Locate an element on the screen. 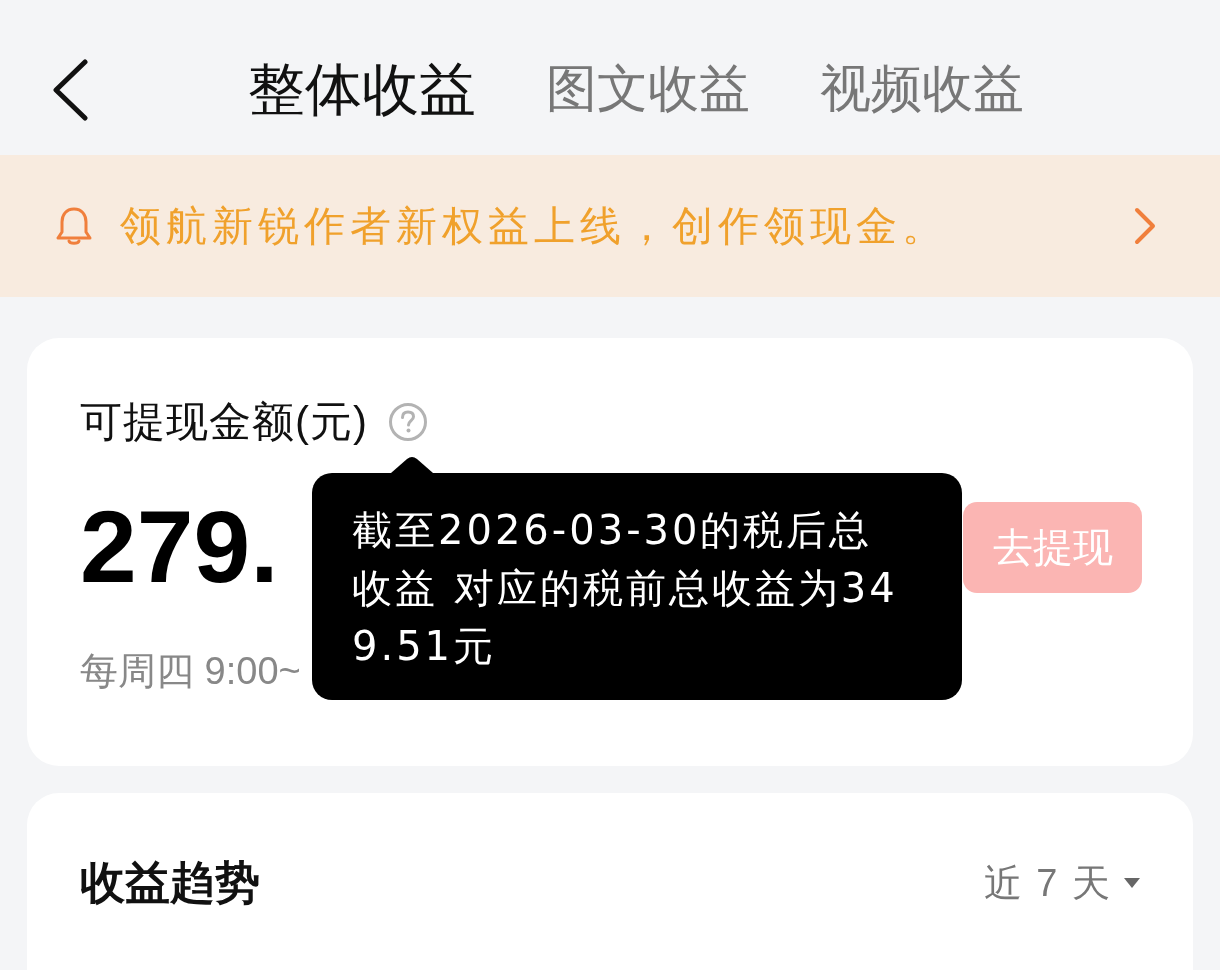 This screenshot has height=970, width=1220. tooltip-text: 截至2026-03-30的税后总收益 对应的税前总收益为349.51元 is located at coordinates (625, 588).